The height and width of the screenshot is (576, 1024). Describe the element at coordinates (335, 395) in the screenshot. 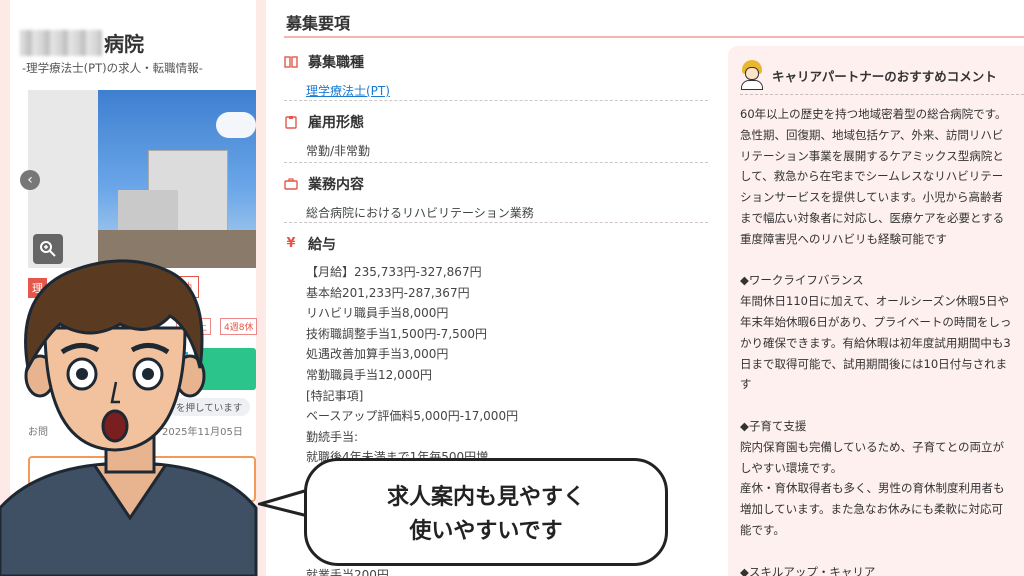

I see `salary-line: [特記事項]` at that location.